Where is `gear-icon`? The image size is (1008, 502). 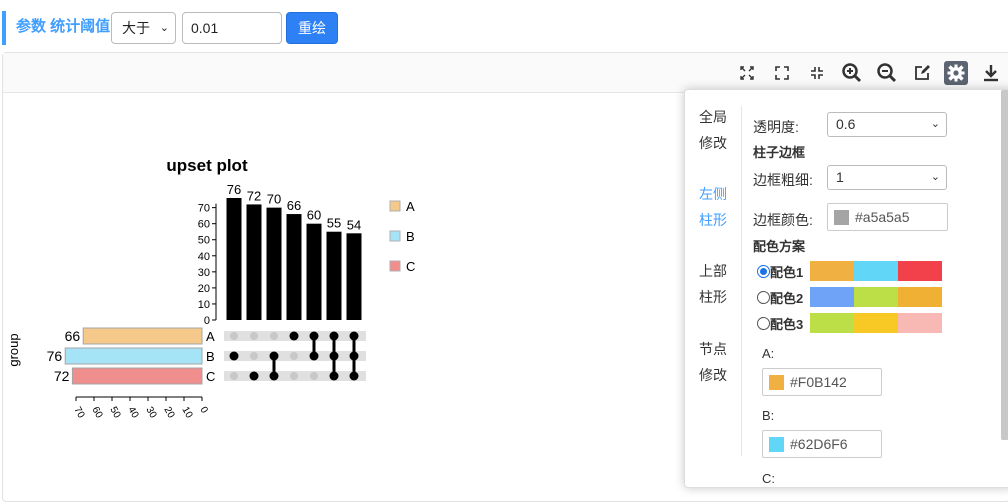
gear-icon is located at coordinates (956, 73).